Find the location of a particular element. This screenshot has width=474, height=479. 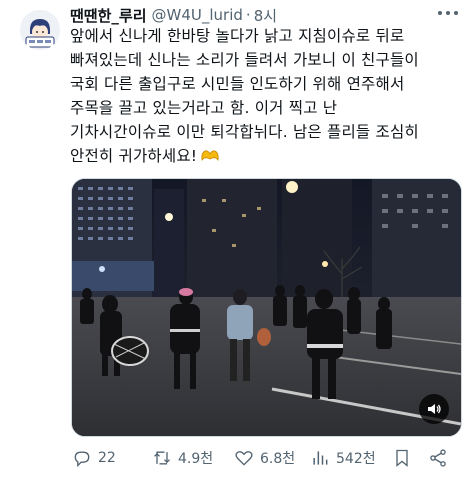

avatar-image is located at coordinates (40, 30).